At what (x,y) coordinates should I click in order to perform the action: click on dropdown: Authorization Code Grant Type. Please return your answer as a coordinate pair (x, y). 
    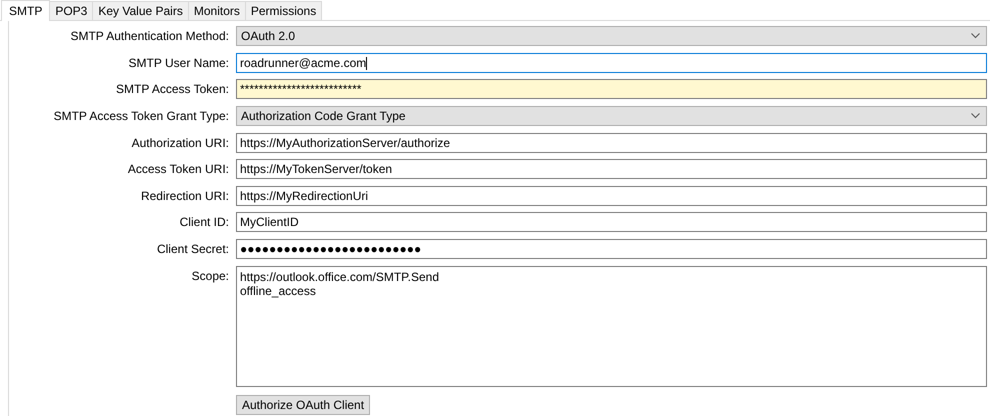
    Looking at the image, I should click on (611, 116).